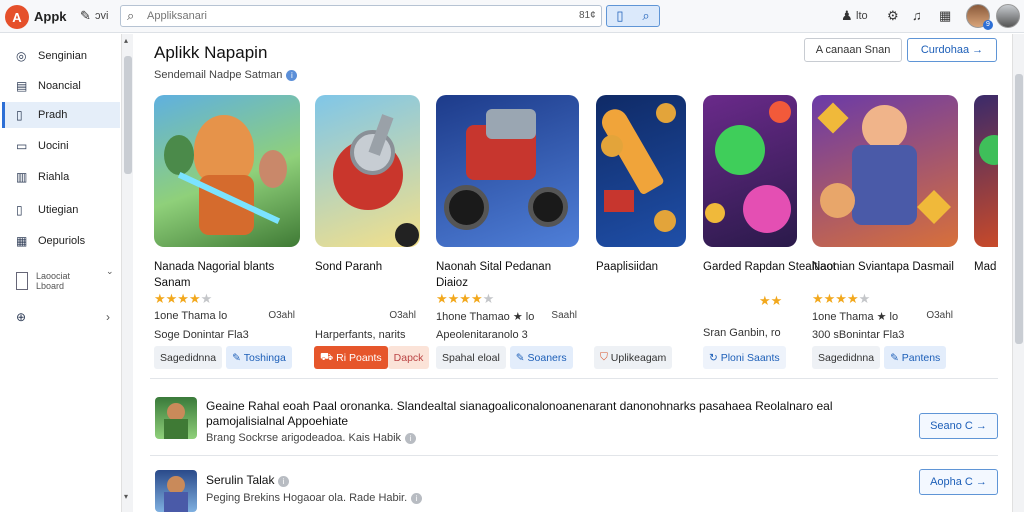 This screenshot has width=1024, height=512. What do you see at coordinates (304, 438) in the screenshot?
I see `list-item-subtitle-text: Brang Sockrse arigodeadoa. Kais Habik` at bounding box center [304, 438].